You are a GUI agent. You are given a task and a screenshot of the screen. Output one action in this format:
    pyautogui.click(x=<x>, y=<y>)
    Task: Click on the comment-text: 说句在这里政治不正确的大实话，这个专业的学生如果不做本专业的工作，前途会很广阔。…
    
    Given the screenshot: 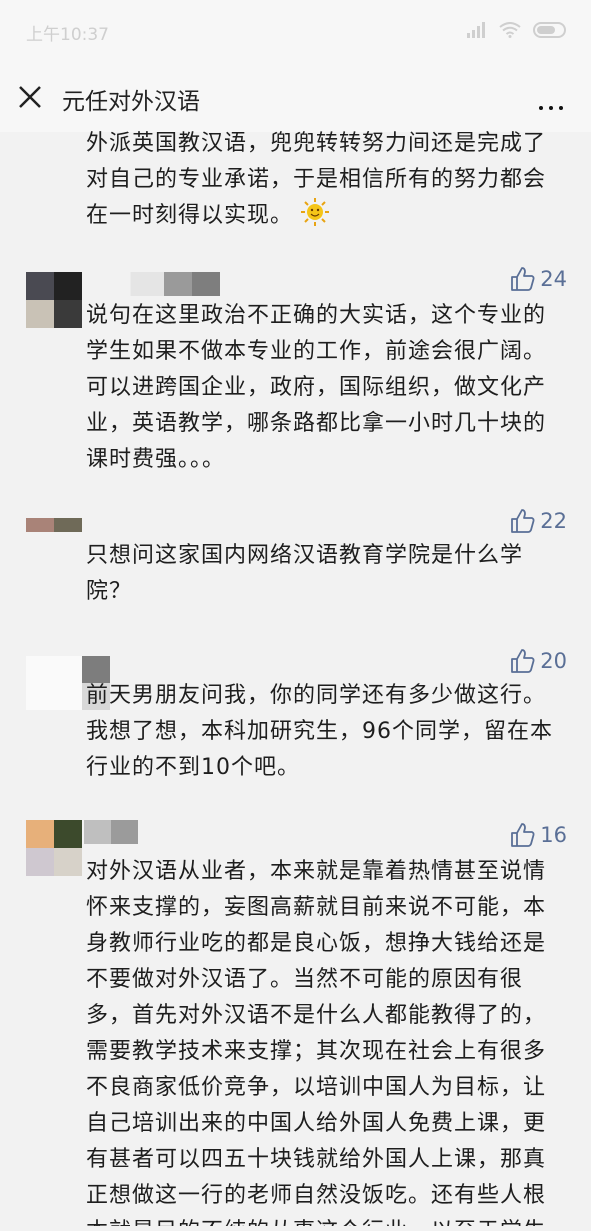 What is the action you would take?
    pyautogui.click(x=316, y=387)
    